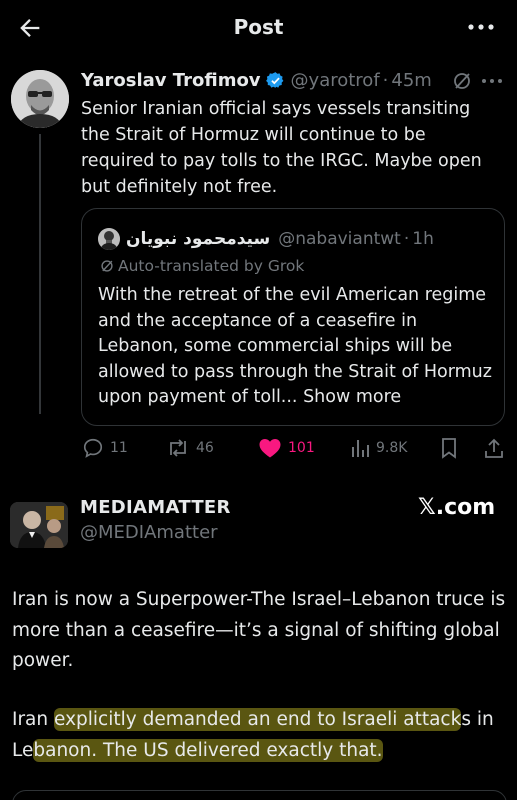 The image size is (517, 800). I want to click on show-more-link: Show more, so click(352, 397).